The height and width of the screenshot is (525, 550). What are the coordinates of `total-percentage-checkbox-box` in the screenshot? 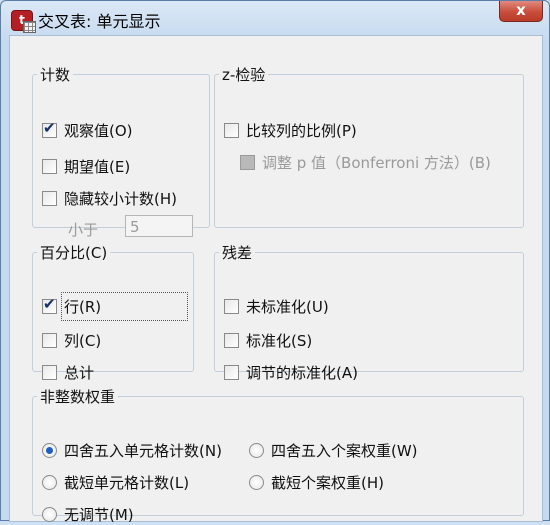 It's located at (49, 372).